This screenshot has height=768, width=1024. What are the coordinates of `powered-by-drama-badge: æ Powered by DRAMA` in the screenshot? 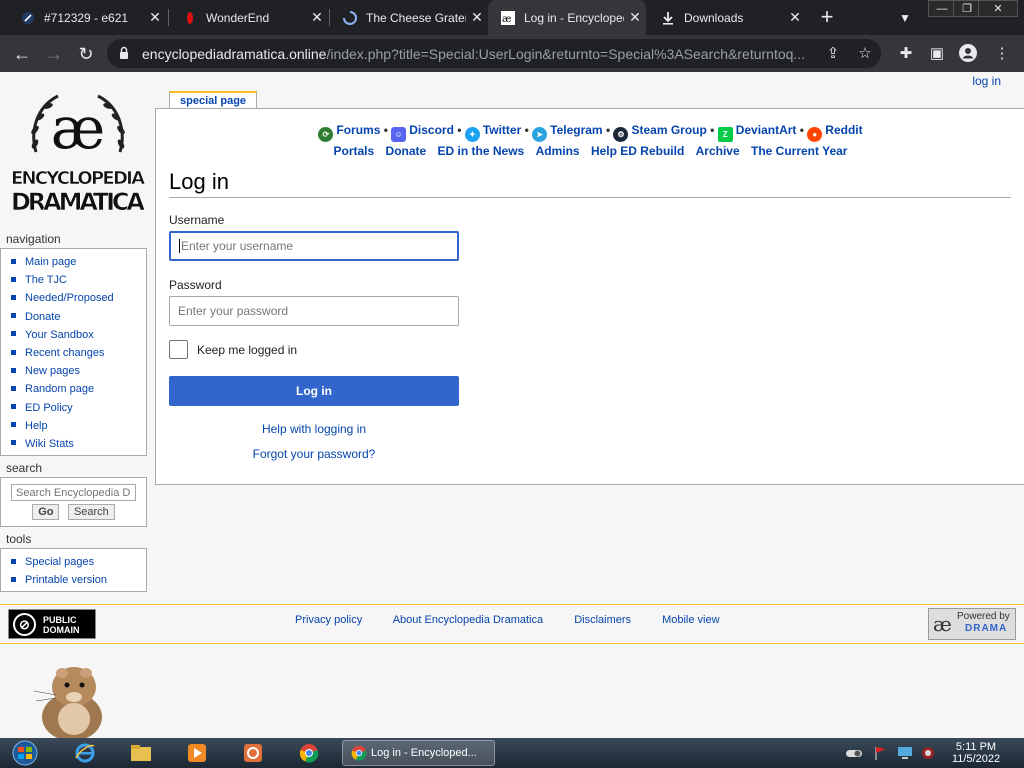 It's located at (972, 624).